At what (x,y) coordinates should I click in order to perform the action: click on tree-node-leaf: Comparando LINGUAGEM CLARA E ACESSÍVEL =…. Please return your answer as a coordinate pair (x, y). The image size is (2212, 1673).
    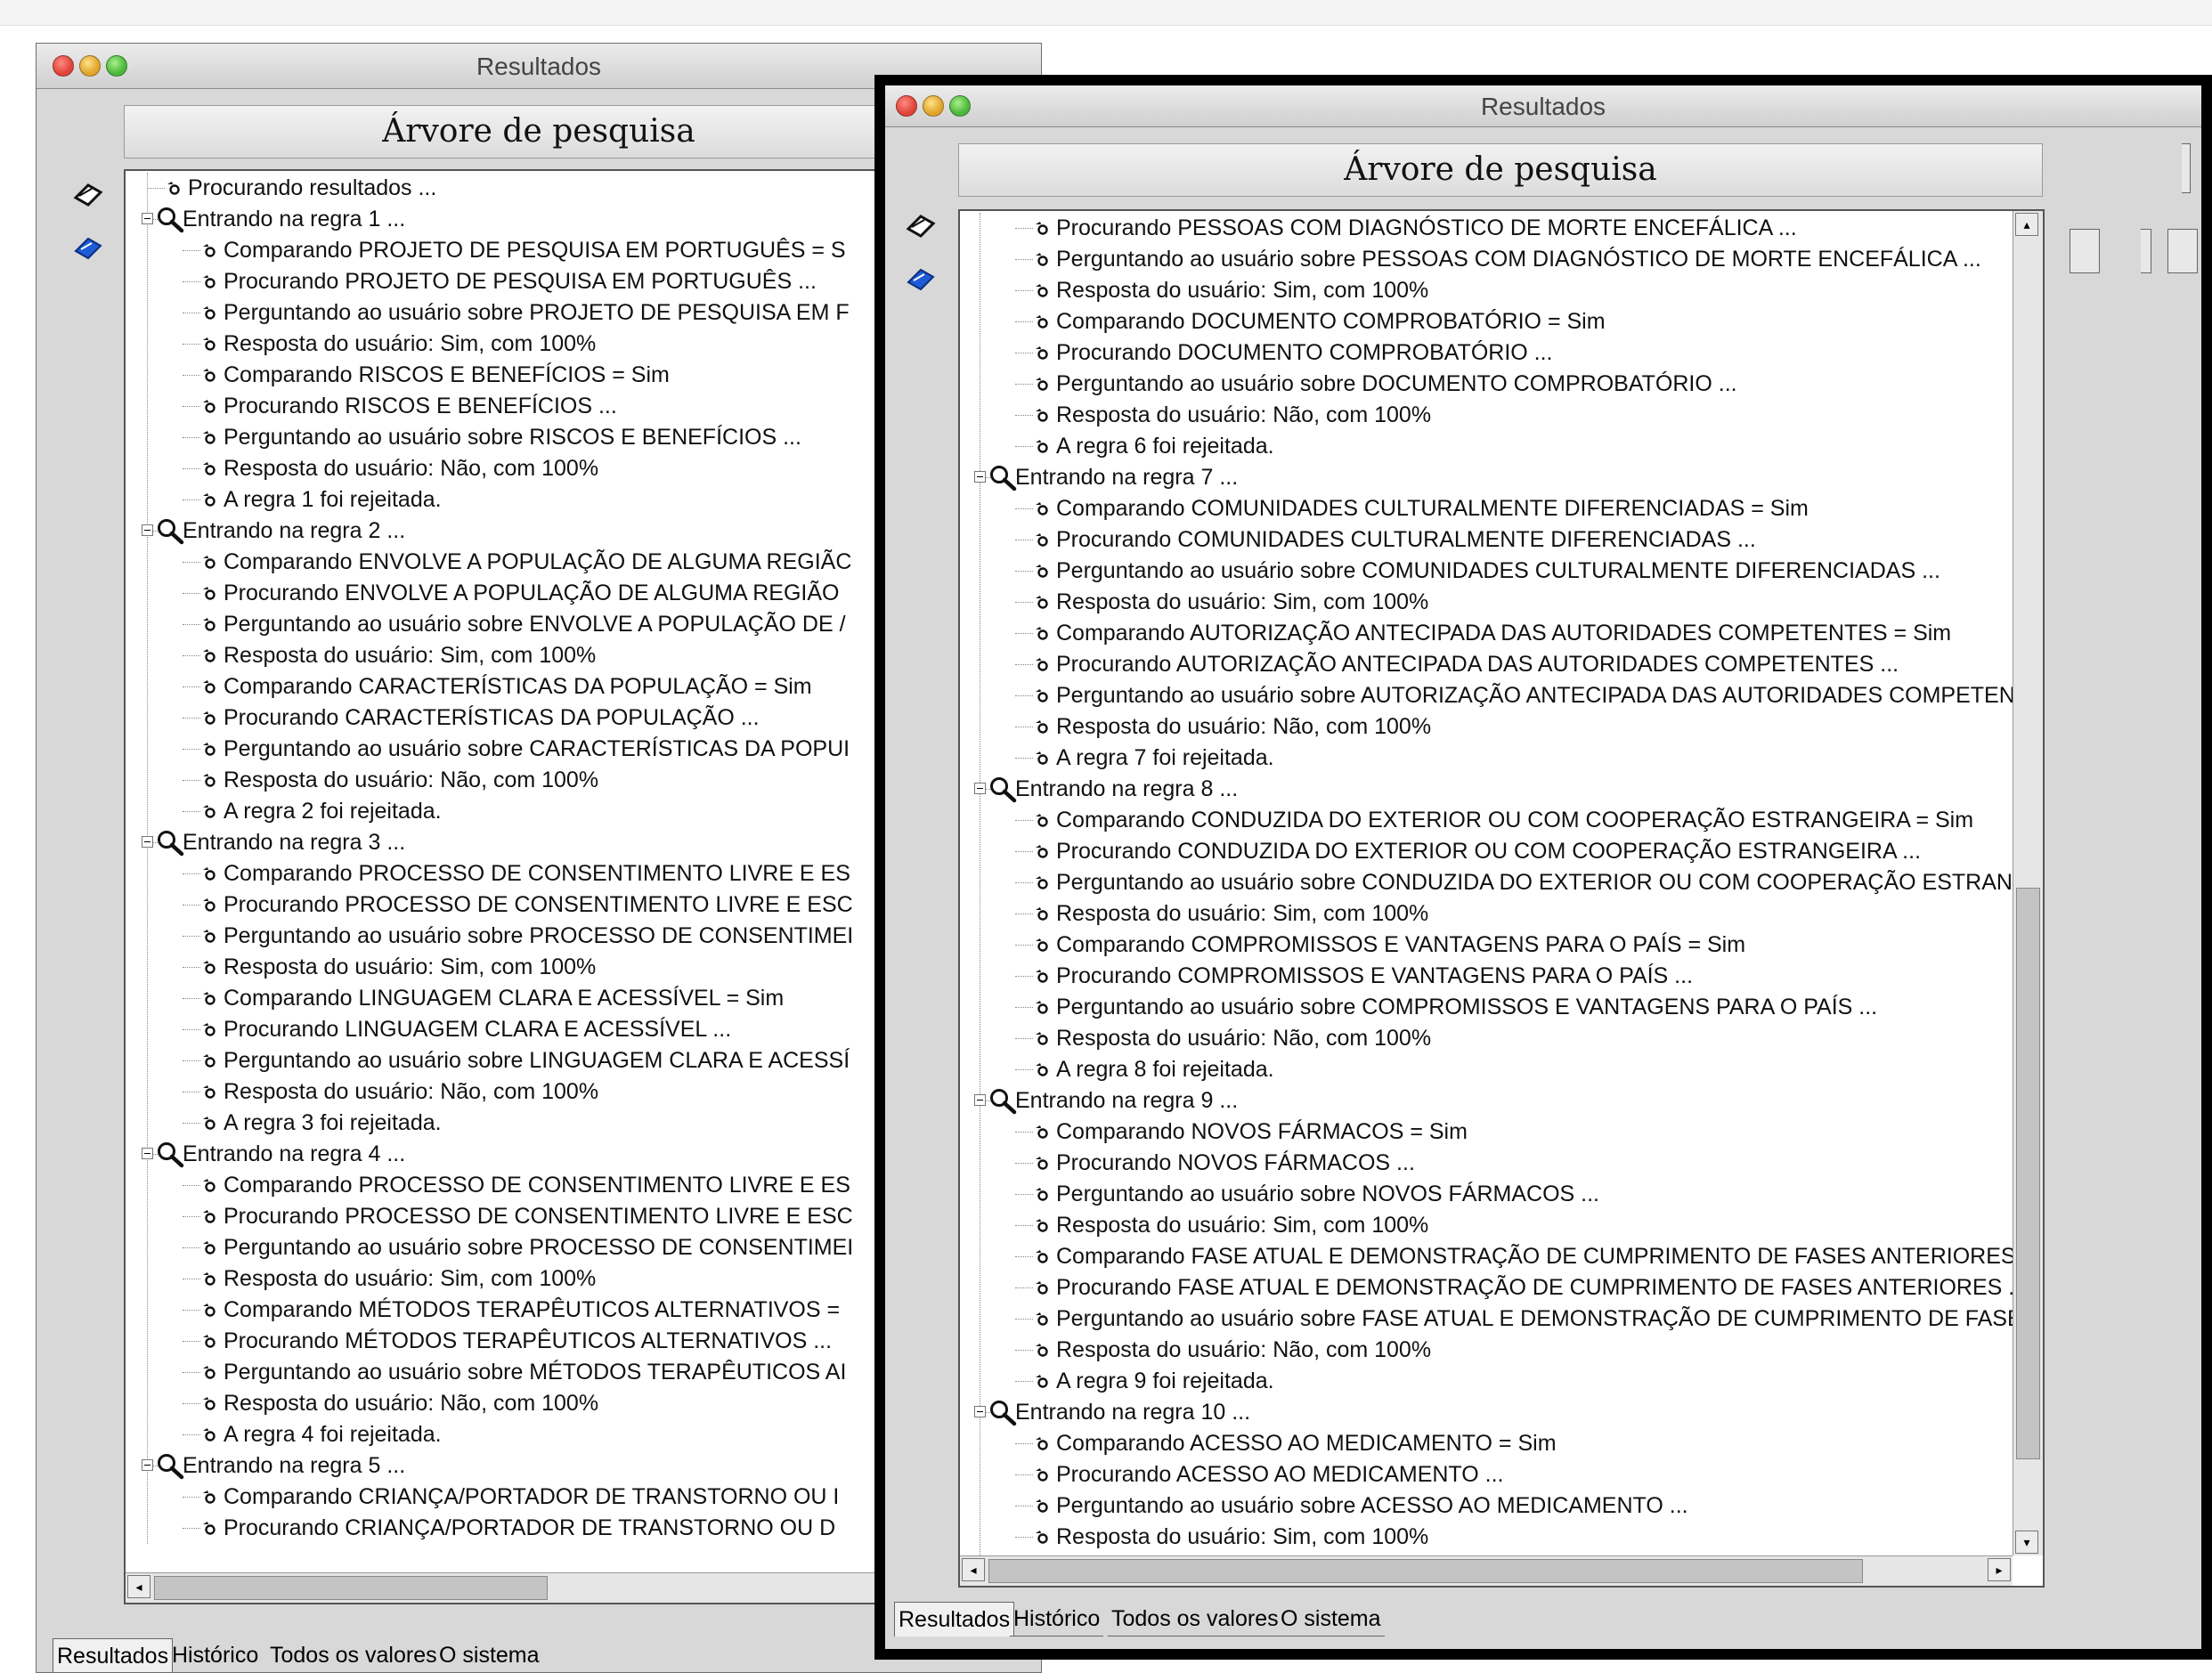
    Looking at the image, I should click on (523, 998).